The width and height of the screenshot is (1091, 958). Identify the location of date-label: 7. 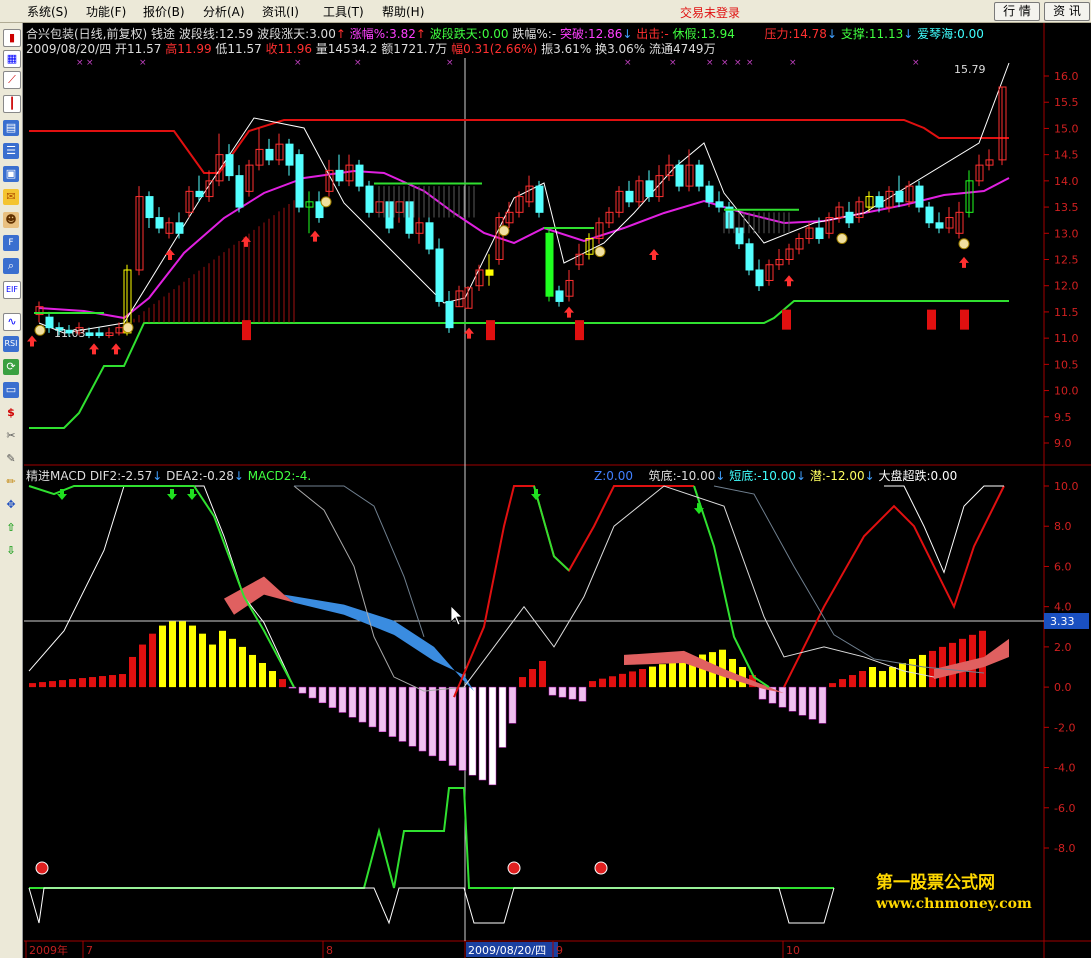
(89, 950).